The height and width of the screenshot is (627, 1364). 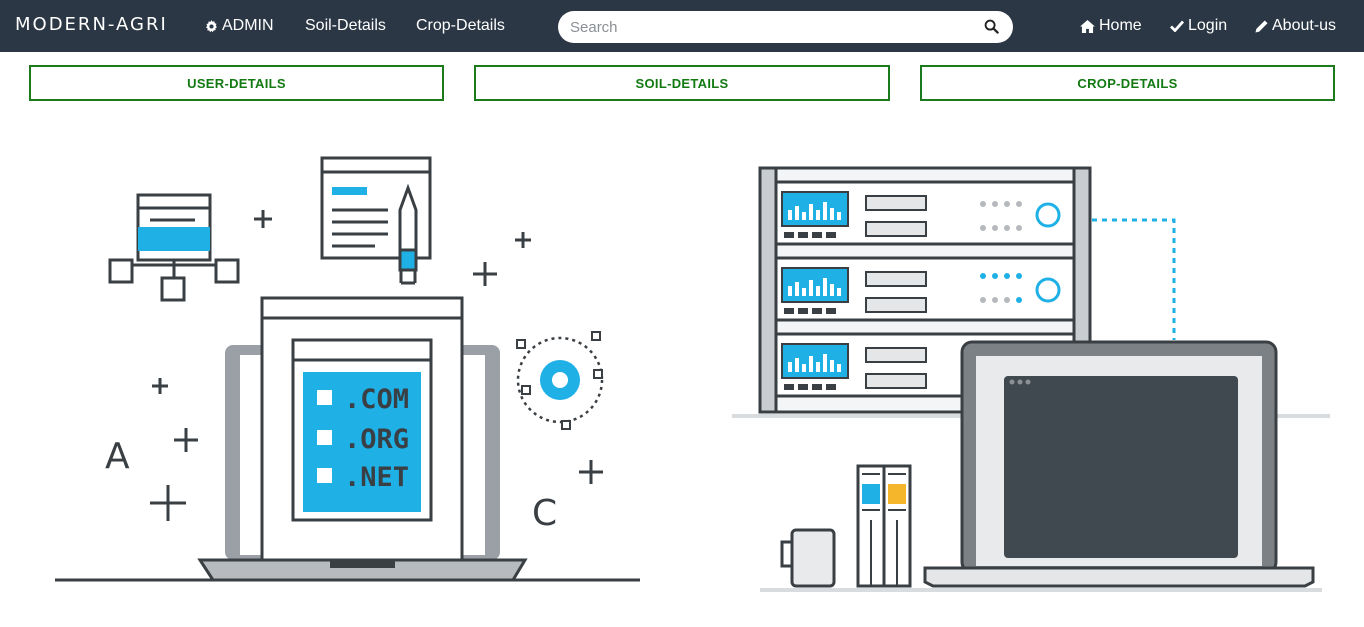 I want to click on nav-crop-label: Crop-Details, so click(x=460, y=25).